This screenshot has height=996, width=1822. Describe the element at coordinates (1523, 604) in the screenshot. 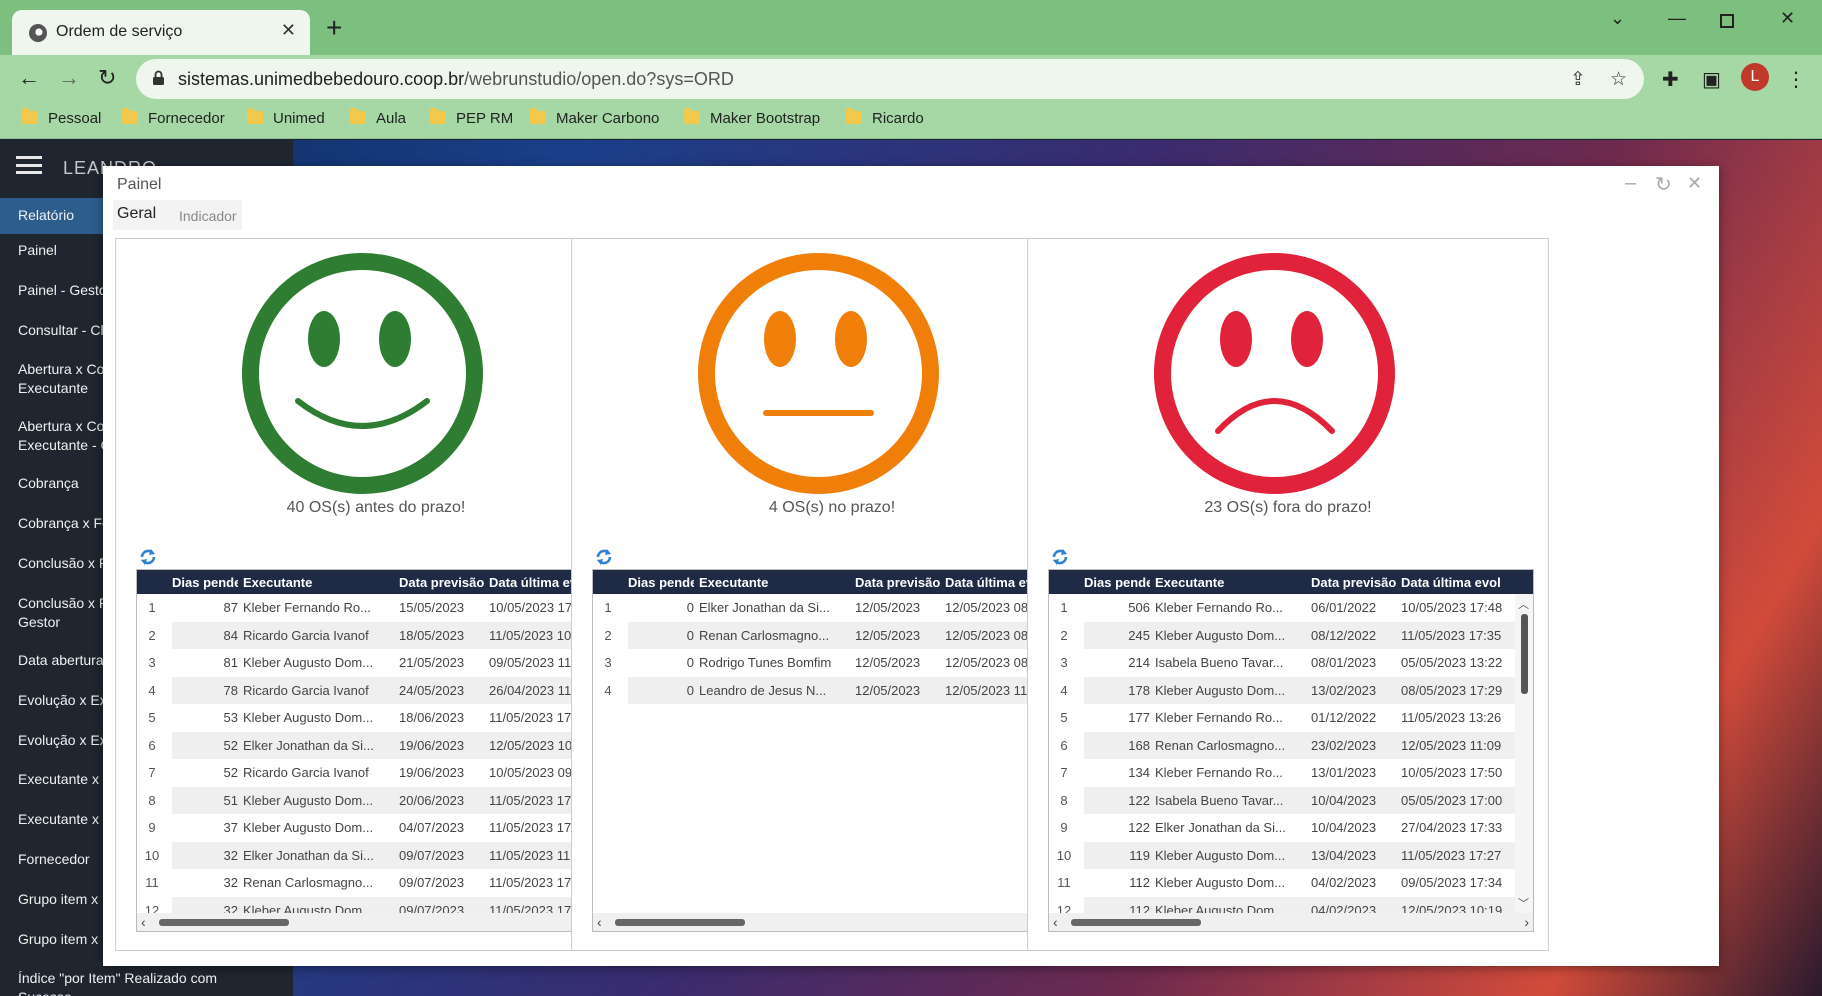

I see `scroll-up-icon: ︿` at that location.